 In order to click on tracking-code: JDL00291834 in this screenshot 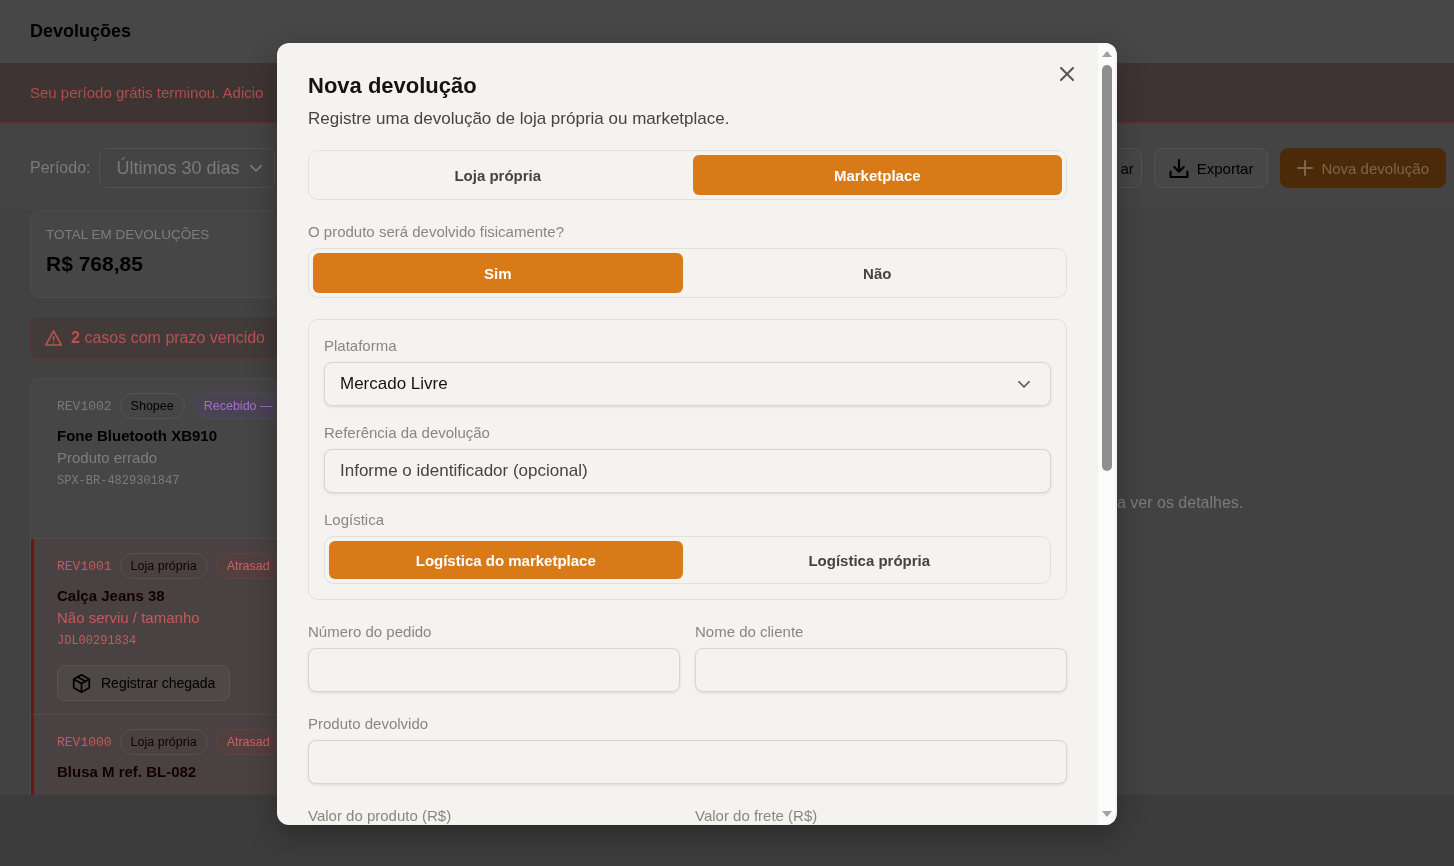, I will do `click(97, 641)`.